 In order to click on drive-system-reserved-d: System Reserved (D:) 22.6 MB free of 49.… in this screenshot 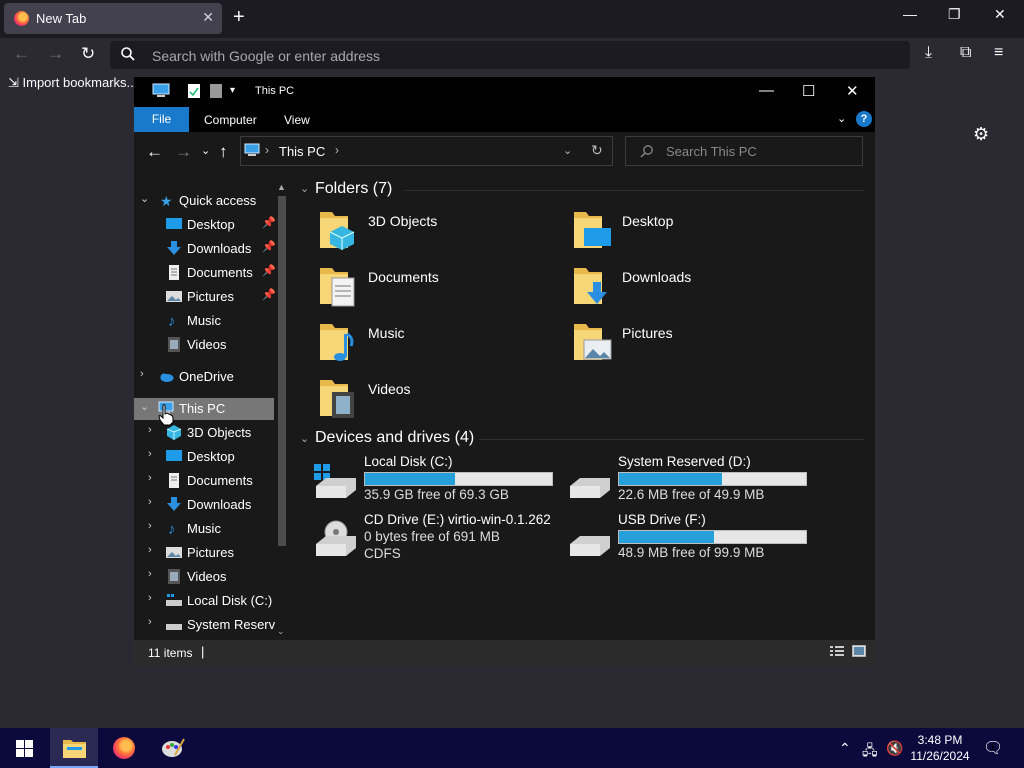, I will do `click(693, 480)`.